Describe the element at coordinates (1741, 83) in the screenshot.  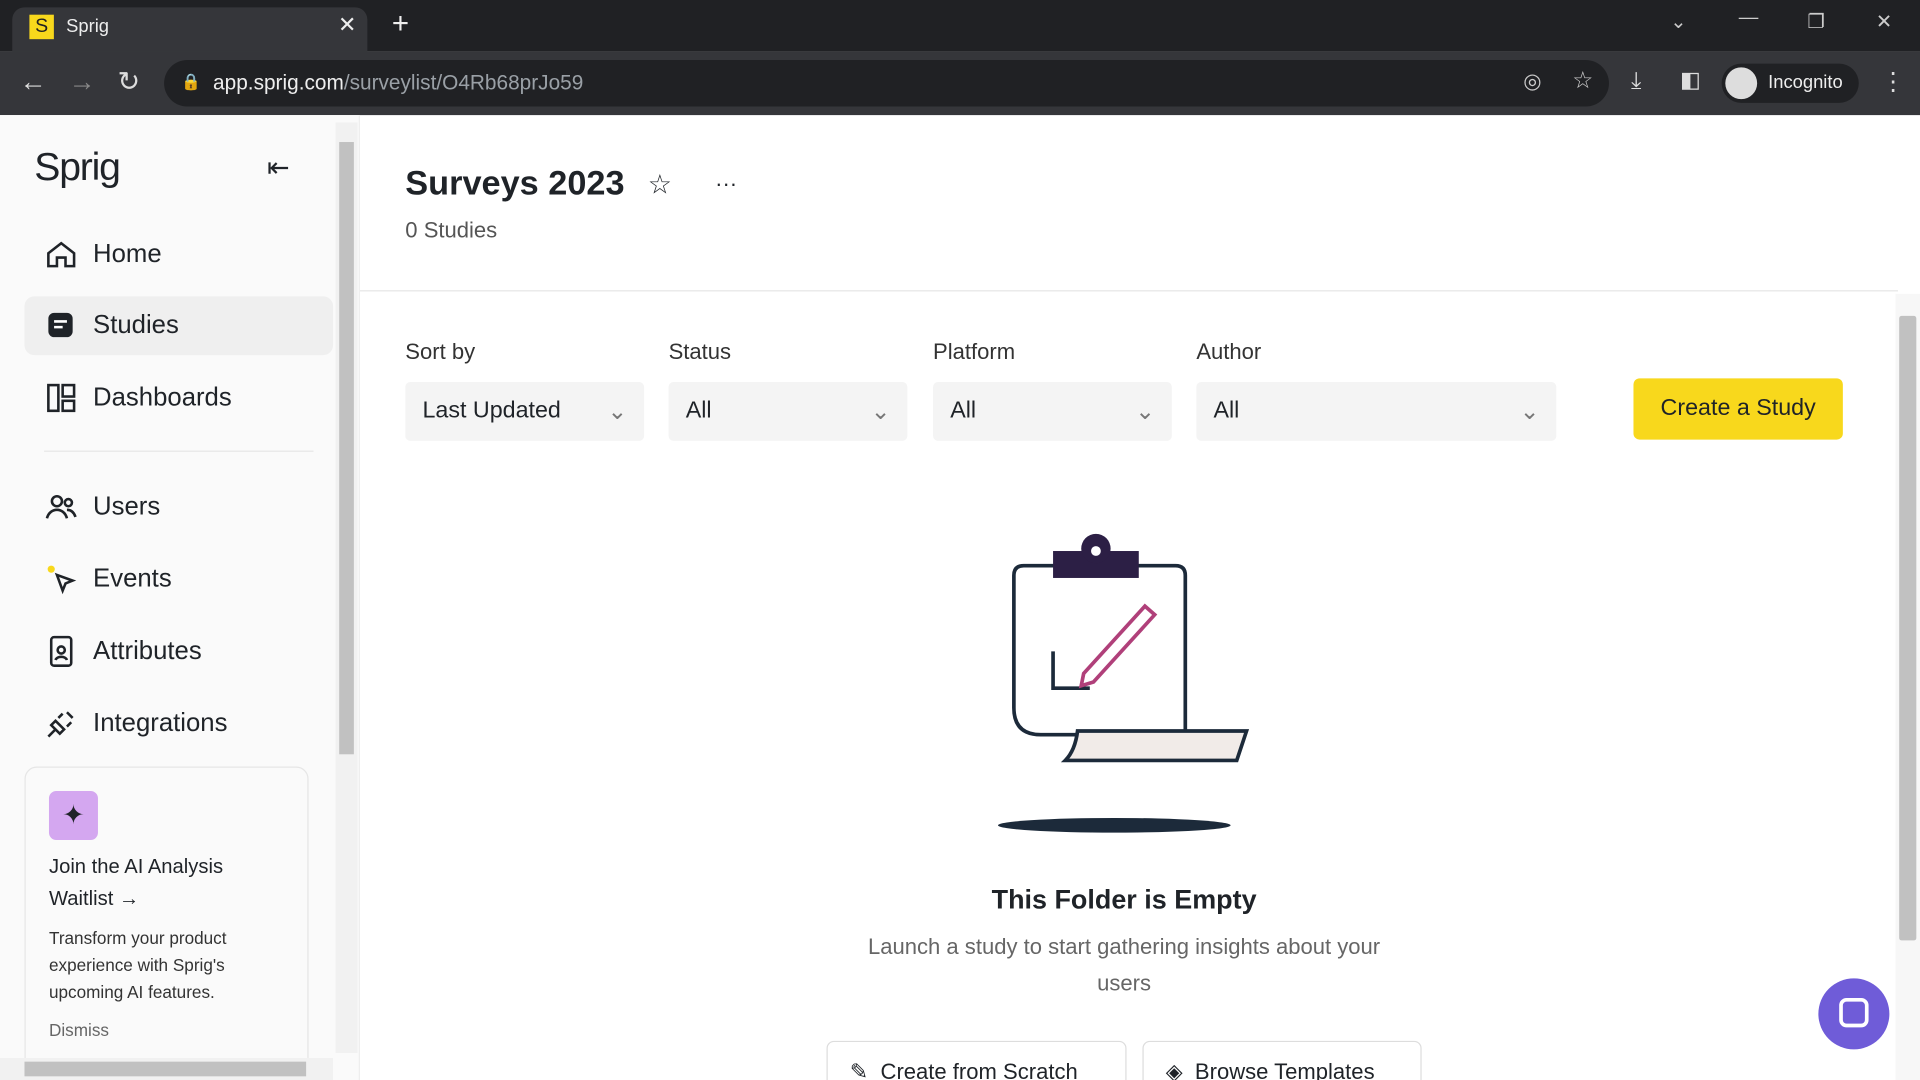
I see `incognito-icon` at that location.